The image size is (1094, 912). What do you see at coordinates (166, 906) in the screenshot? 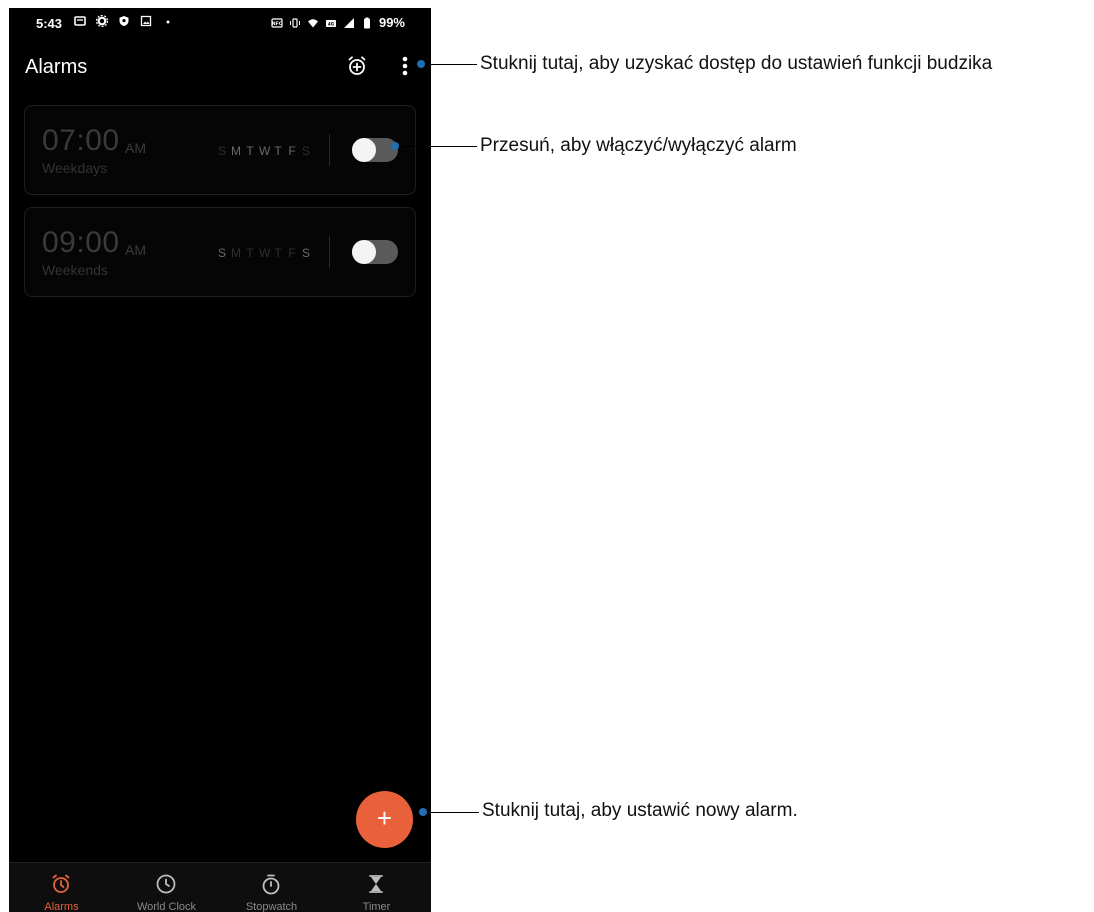
I see `tab-label: World Clock` at bounding box center [166, 906].